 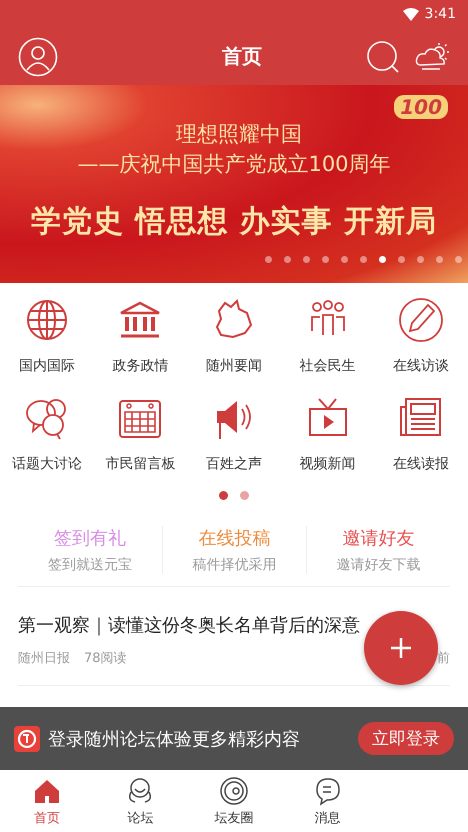 I want to click on quick-link-subtitle: 邀请好友下载, so click(x=378, y=565).